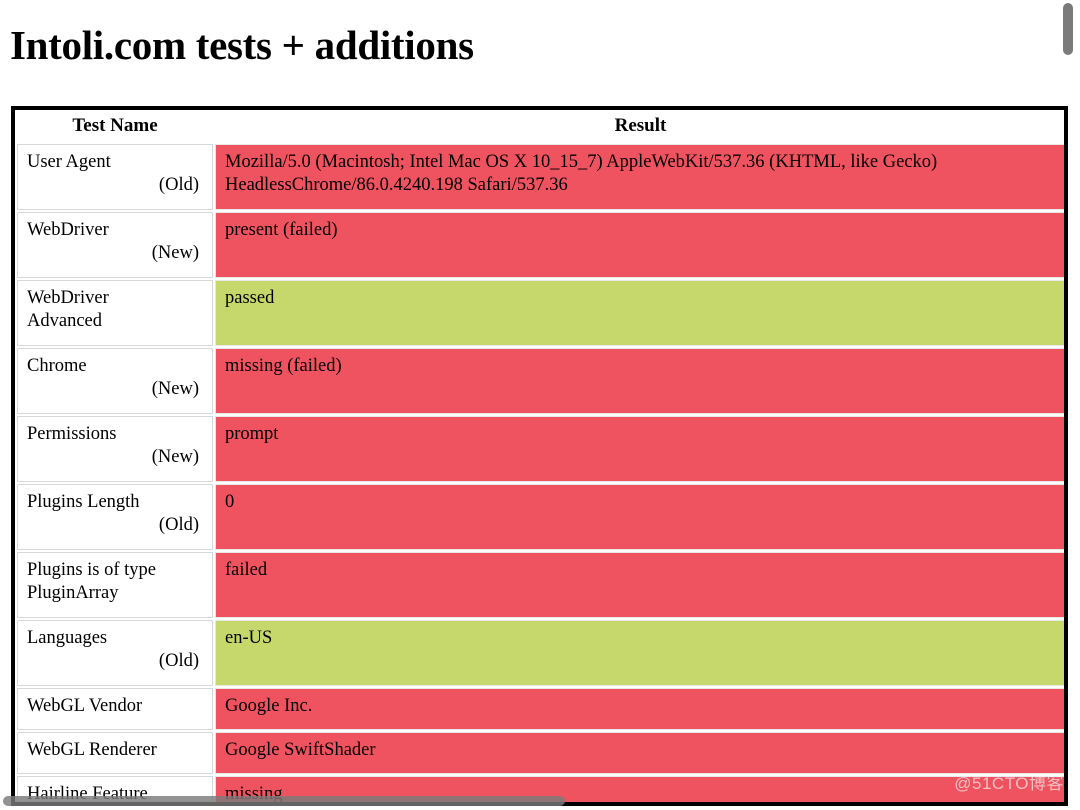  What do you see at coordinates (115, 245) in the screenshot?
I see `test-name-cell: WebDriver (New)` at bounding box center [115, 245].